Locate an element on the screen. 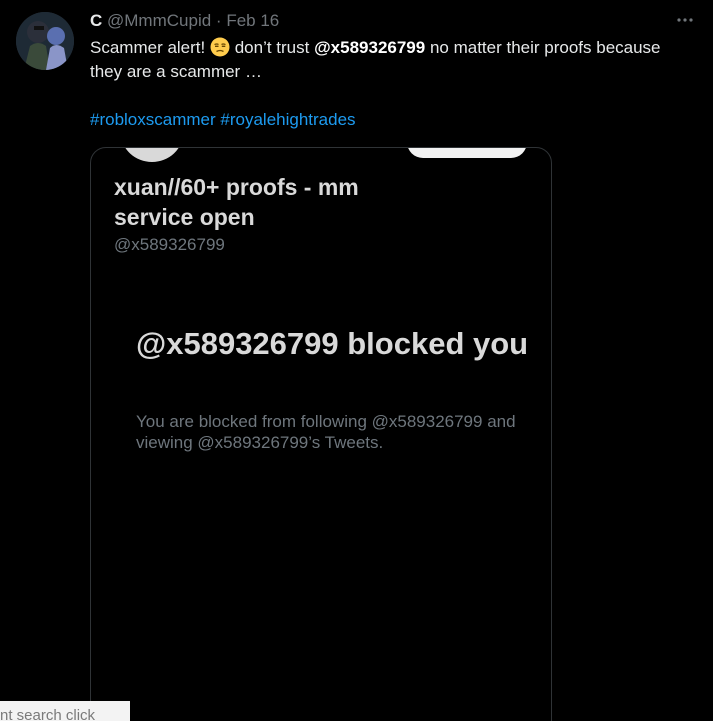  hashtag-row: #robloxscammer #royalehightrades is located at coordinates (223, 120).